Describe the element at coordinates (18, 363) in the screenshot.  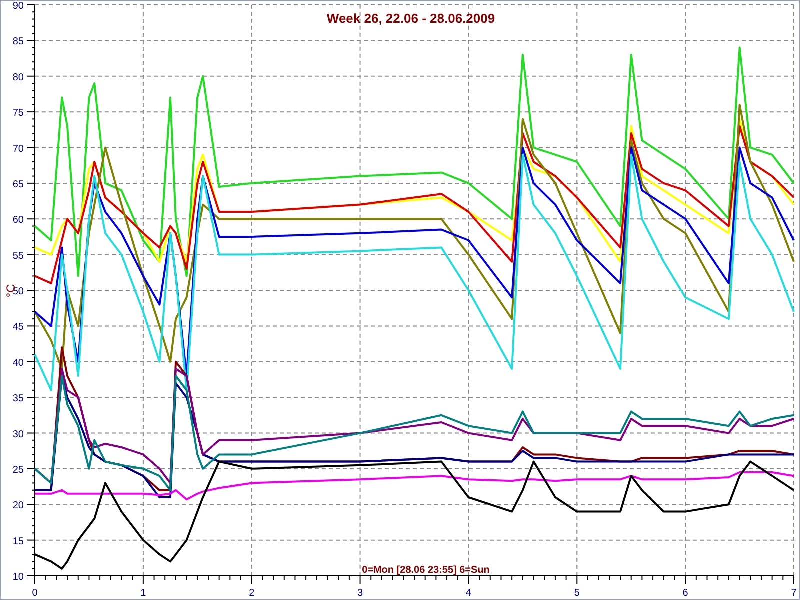
I see `tick-label: 40` at that location.